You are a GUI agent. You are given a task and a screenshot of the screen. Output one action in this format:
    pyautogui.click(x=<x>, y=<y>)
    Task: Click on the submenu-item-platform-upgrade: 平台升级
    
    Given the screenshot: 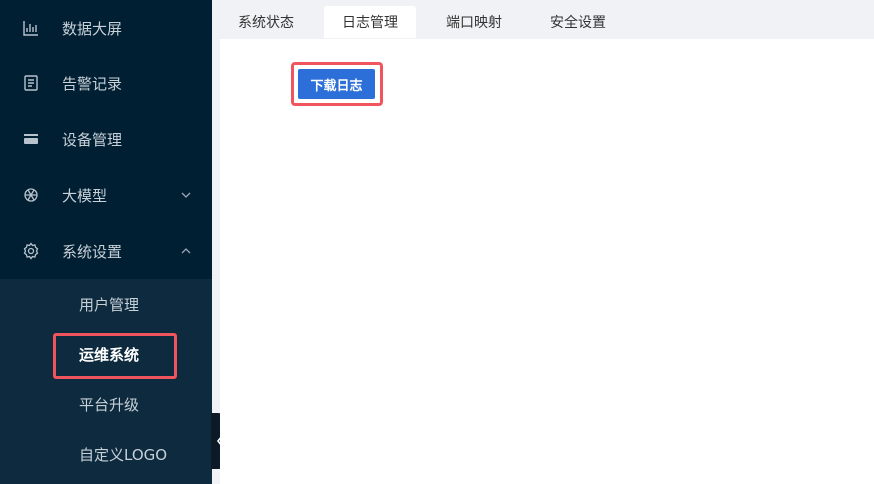 What is the action you would take?
    pyautogui.click(x=106, y=404)
    